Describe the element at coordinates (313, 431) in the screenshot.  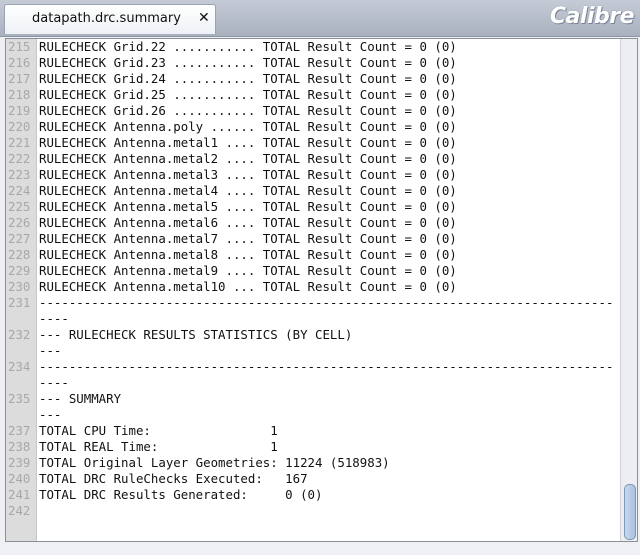
I see `text-line: 237 TOTAL CPU Time: 1` at that location.